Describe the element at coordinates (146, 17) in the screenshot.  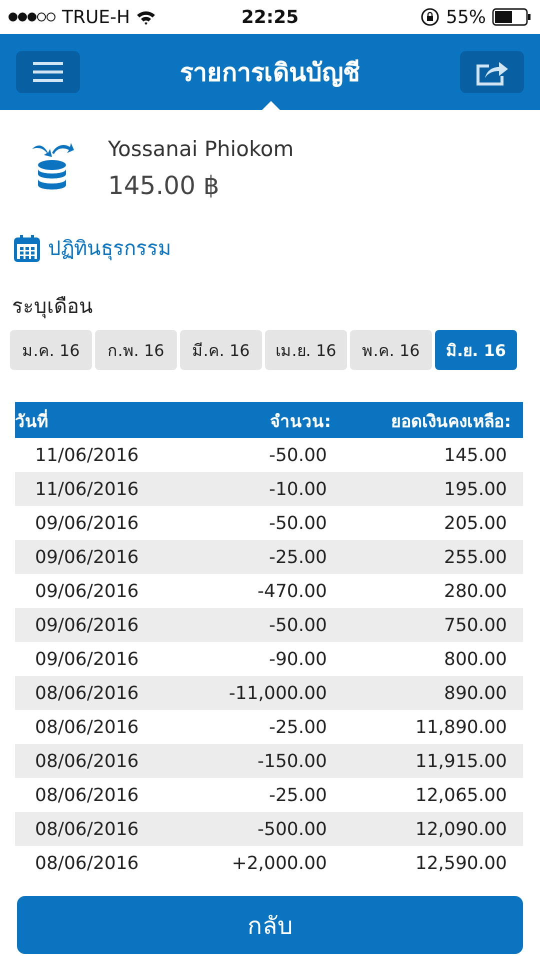
I see `wifi-icon` at that location.